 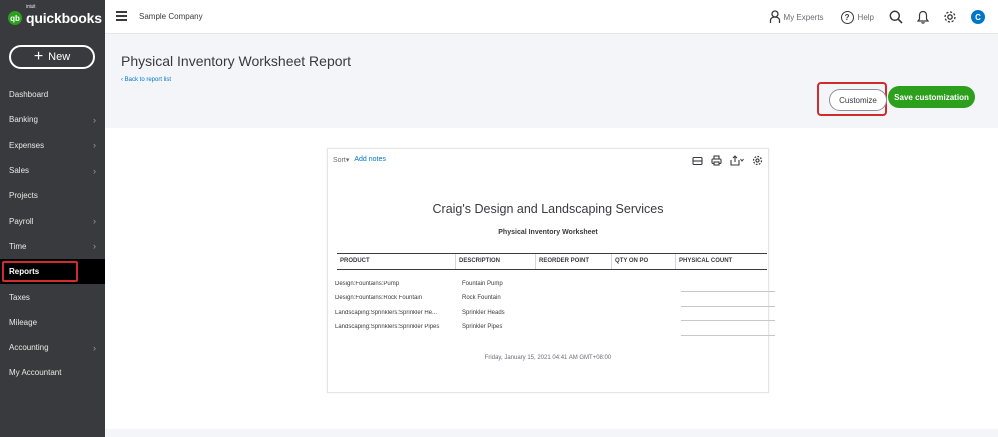 I want to click on gear-icon, so click(x=950, y=17).